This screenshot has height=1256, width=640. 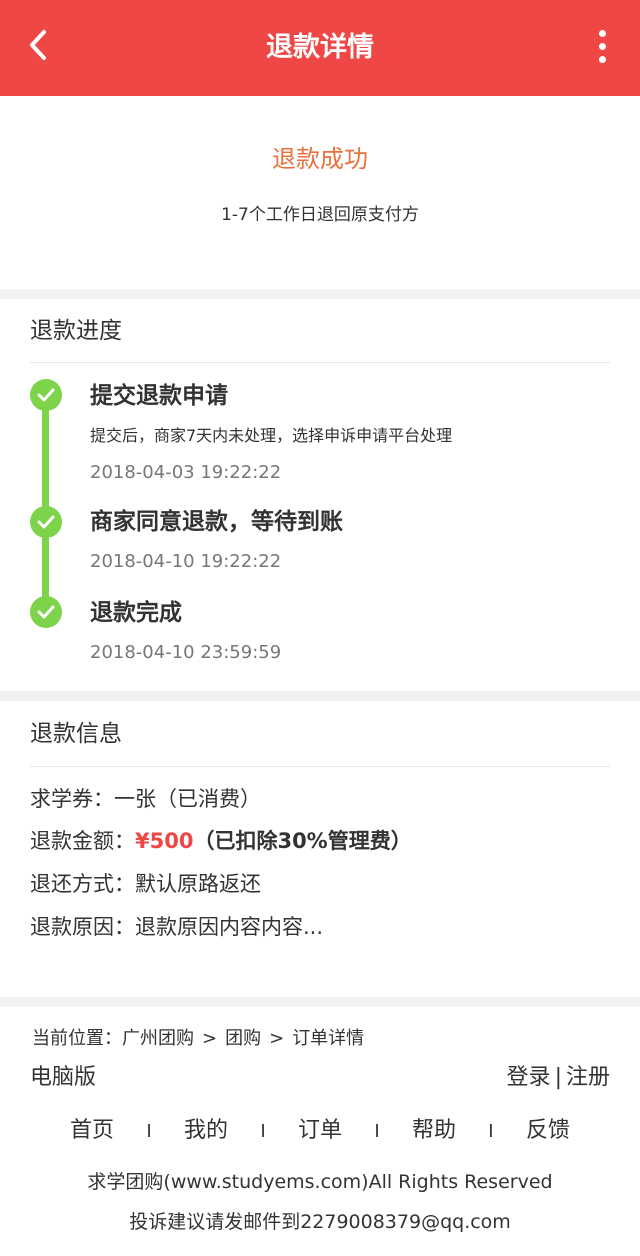 I want to click on step-time: 2018-04-03 19:22:22, so click(x=186, y=472).